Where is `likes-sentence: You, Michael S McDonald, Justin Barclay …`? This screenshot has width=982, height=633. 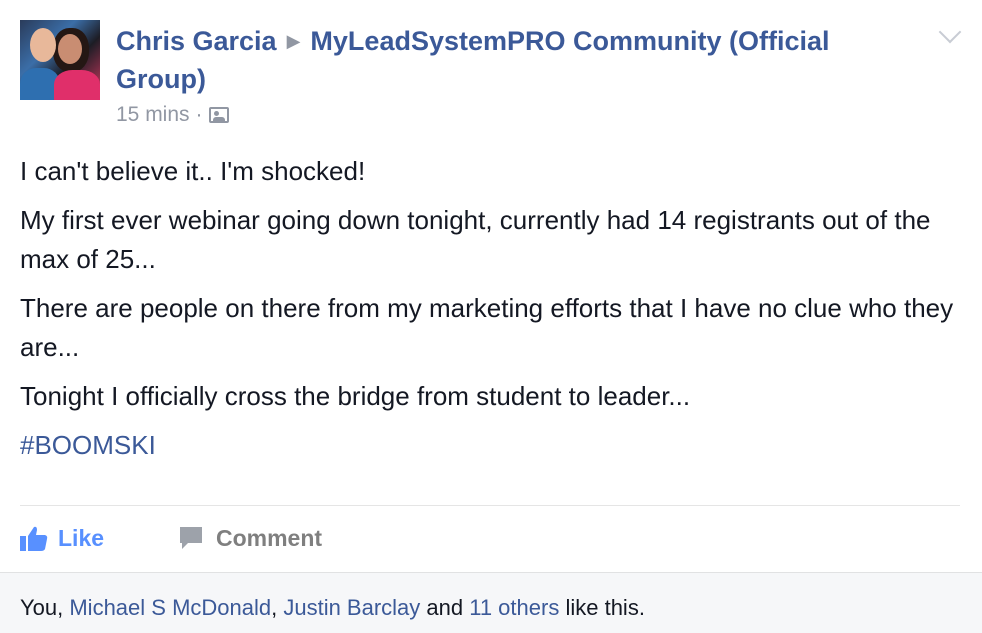
likes-sentence: You, Michael S McDonald, Justin Barclay … is located at coordinates (332, 607).